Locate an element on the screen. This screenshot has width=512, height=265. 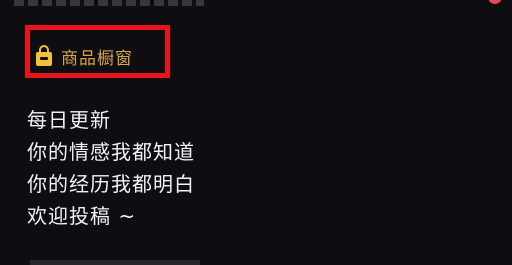
description-line: 你的经历我都明白 is located at coordinates (111, 184).